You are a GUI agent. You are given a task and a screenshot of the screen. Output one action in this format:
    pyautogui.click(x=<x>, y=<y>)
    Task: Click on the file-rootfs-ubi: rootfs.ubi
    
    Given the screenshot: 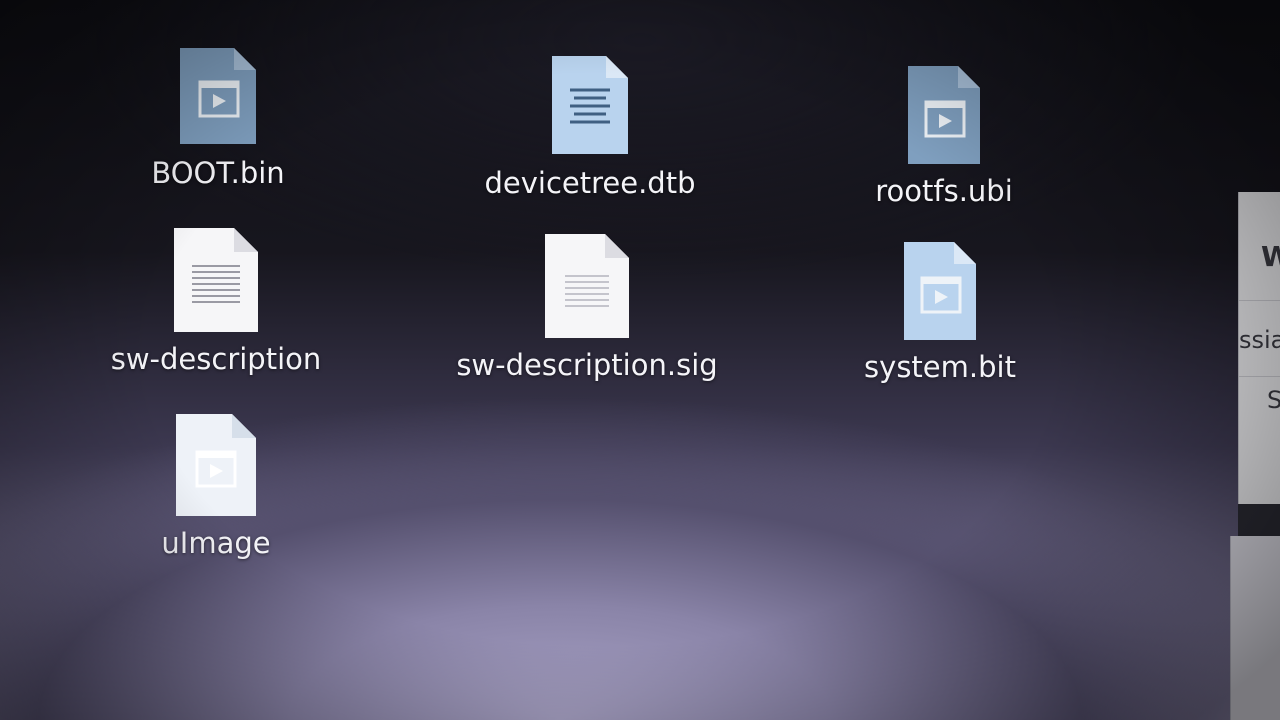 What is the action you would take?
    pyautogui.click(x=944, y=135)
    